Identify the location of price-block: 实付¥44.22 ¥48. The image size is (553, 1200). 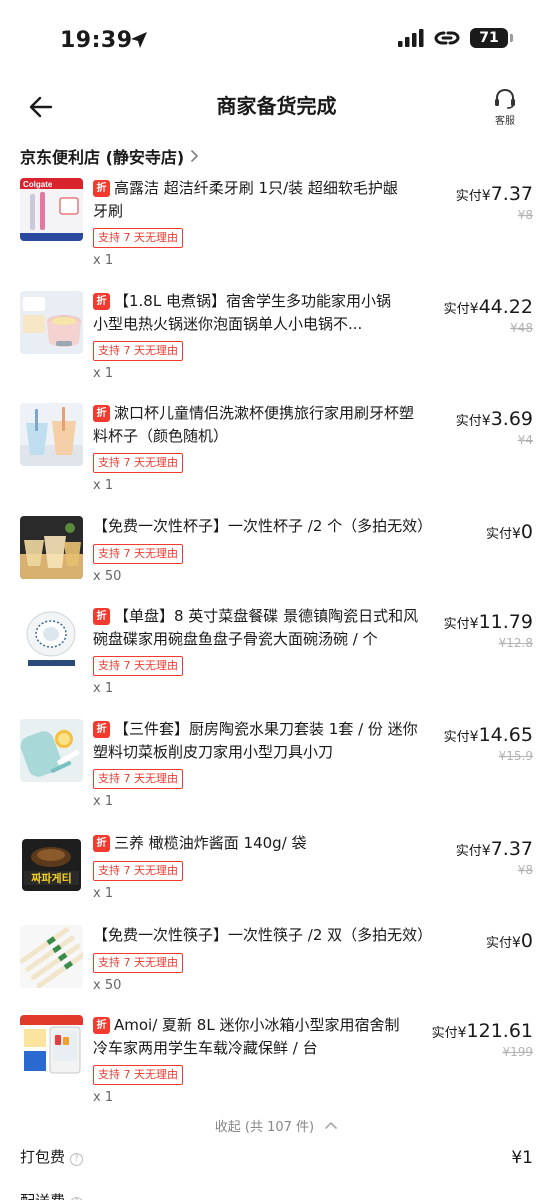
(488, 315).